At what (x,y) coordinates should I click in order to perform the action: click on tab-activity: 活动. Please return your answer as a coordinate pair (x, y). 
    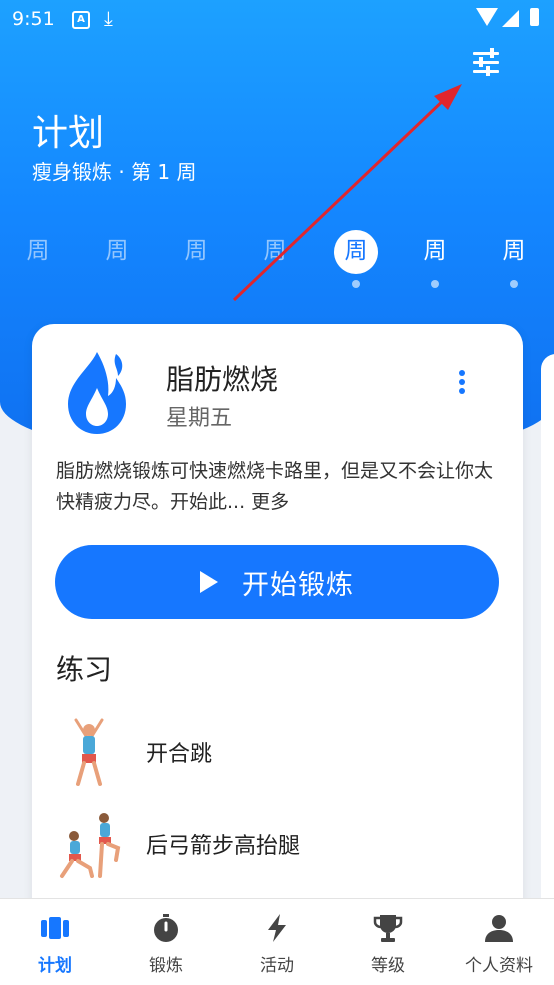
    Looking at the image, I should click on (277, 942).